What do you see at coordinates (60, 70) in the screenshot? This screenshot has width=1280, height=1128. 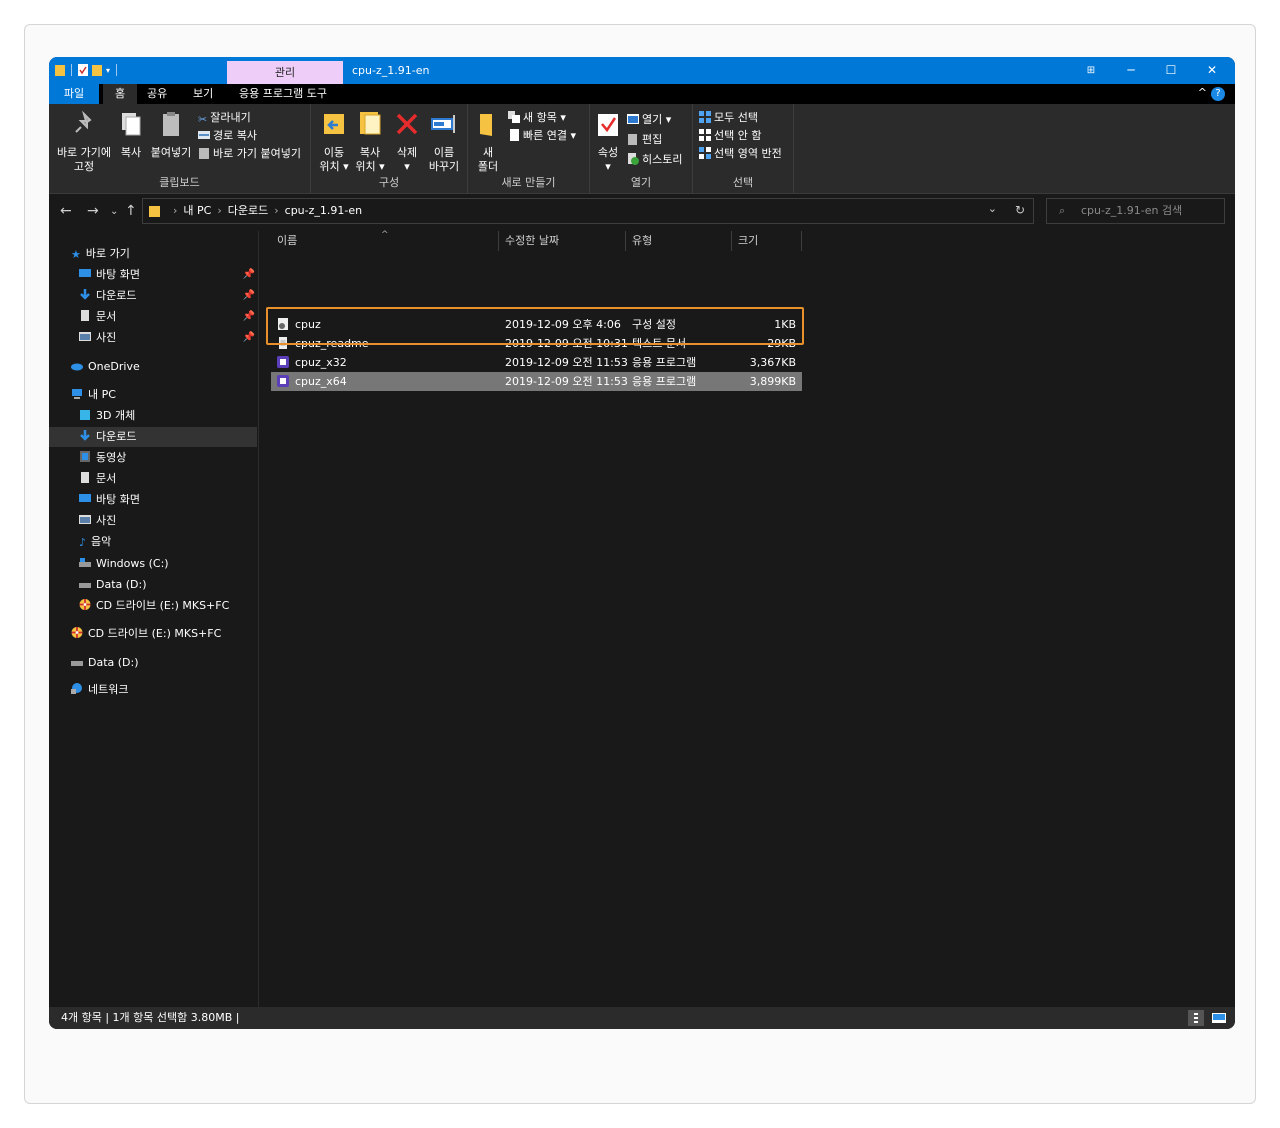 I see `folder-icon` at bounding box center [60, 70].